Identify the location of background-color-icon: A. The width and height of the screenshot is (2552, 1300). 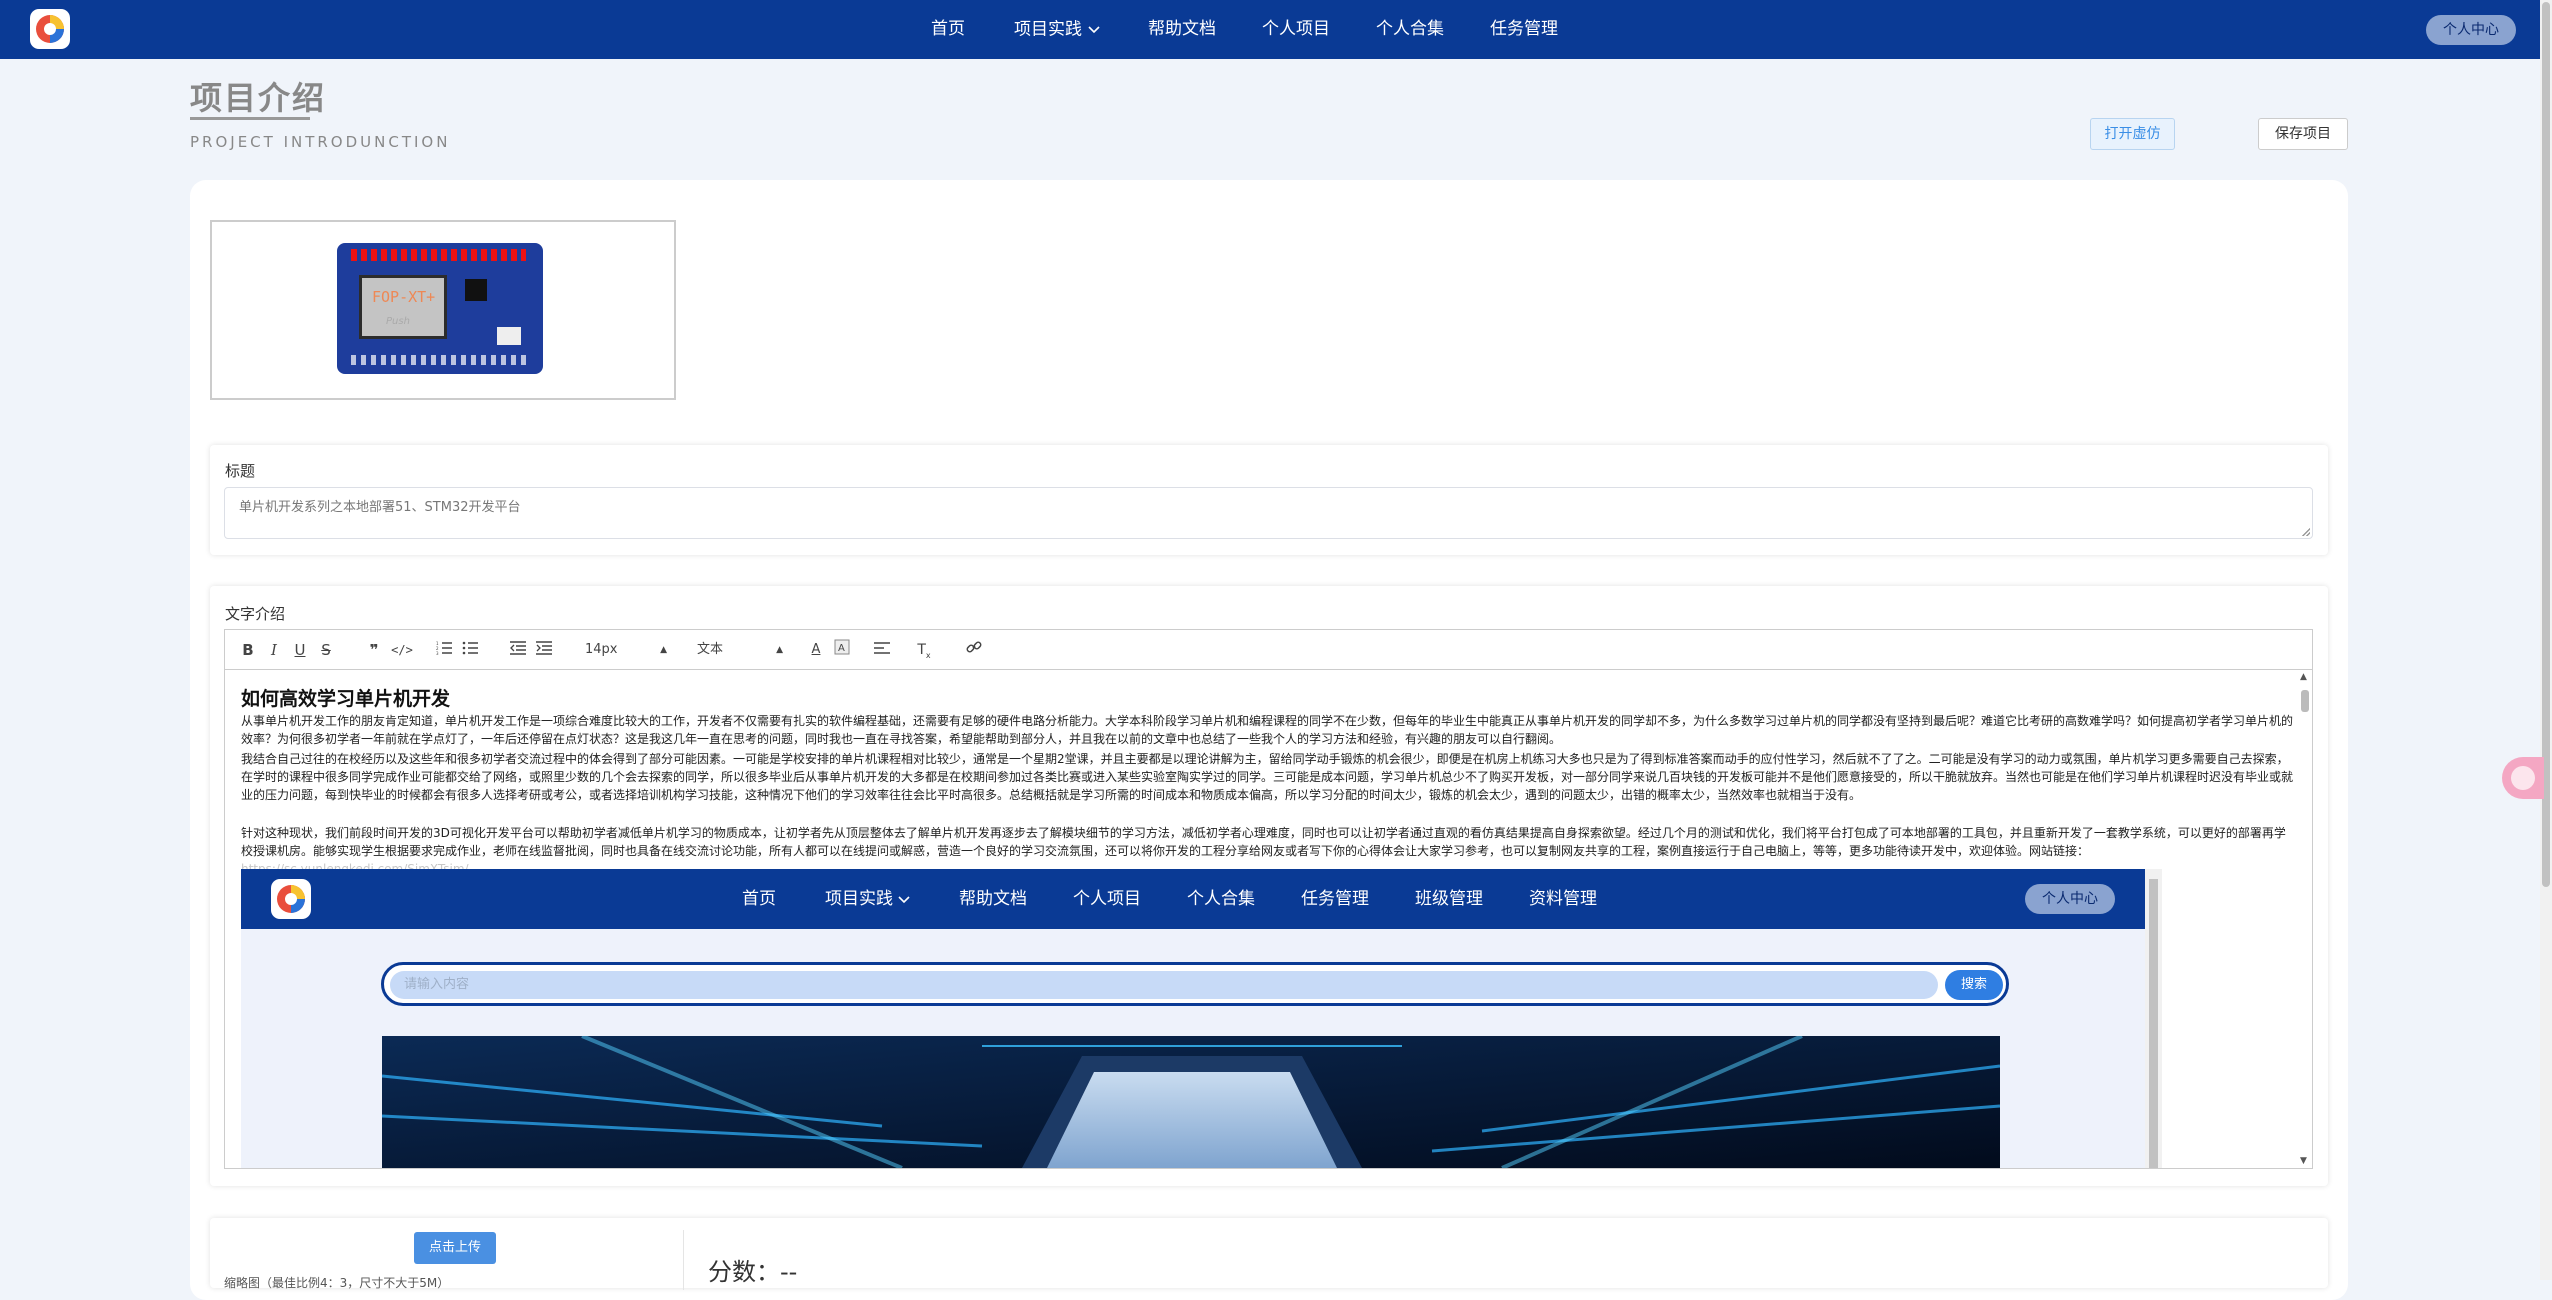
(842, 650).